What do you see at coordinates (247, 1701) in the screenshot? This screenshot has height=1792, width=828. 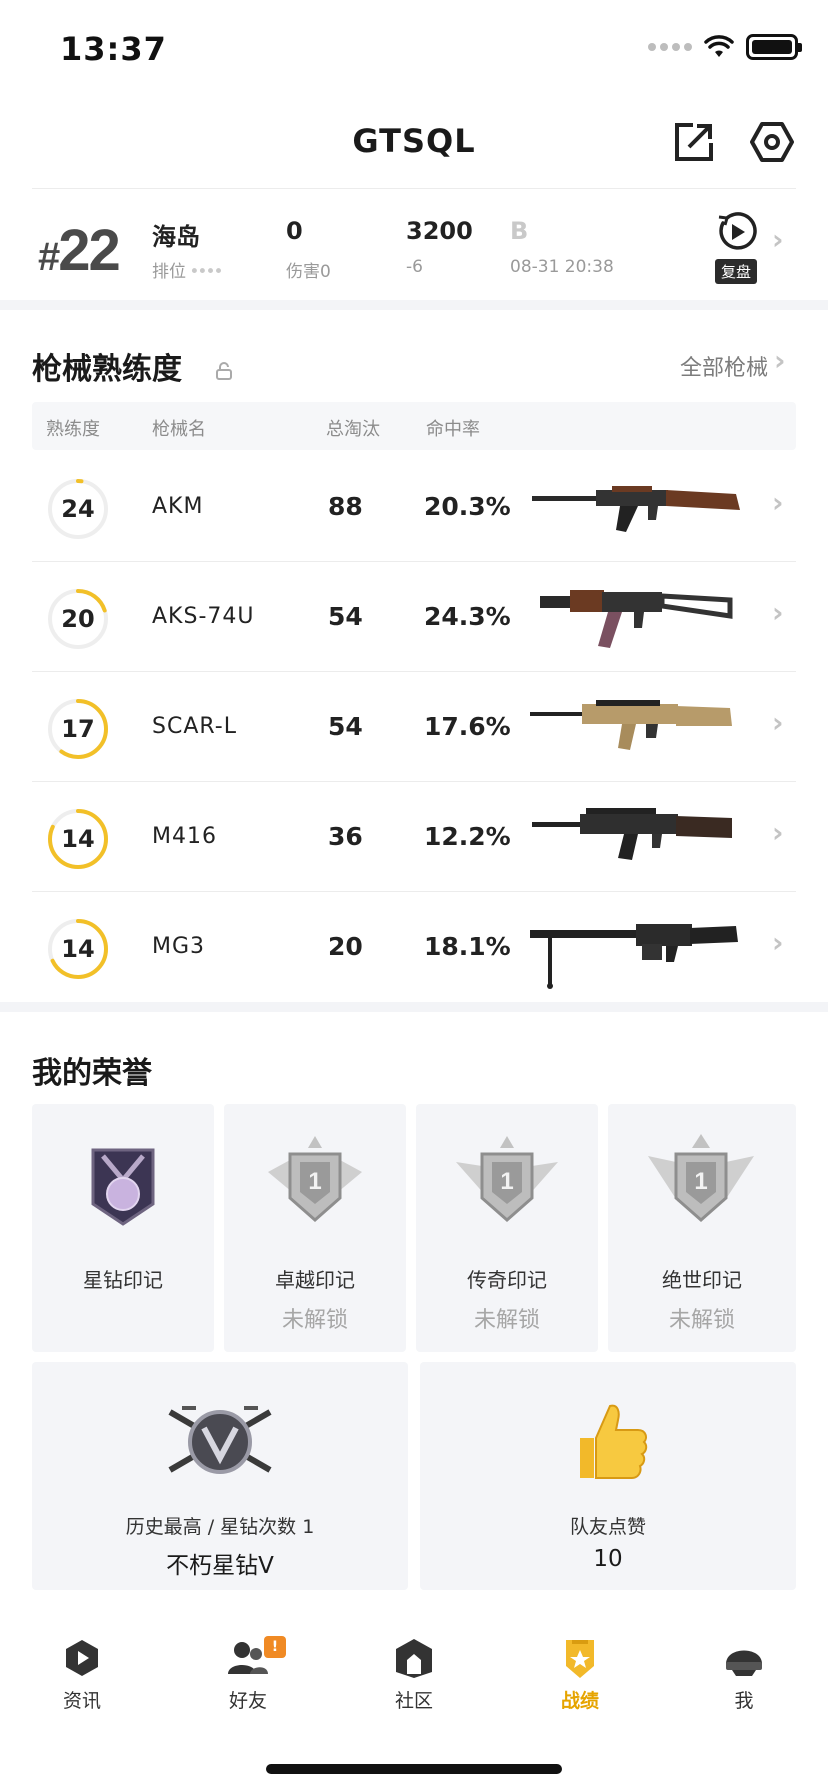 I see `tab-label: 好友` at bounding box center [247, 1701].